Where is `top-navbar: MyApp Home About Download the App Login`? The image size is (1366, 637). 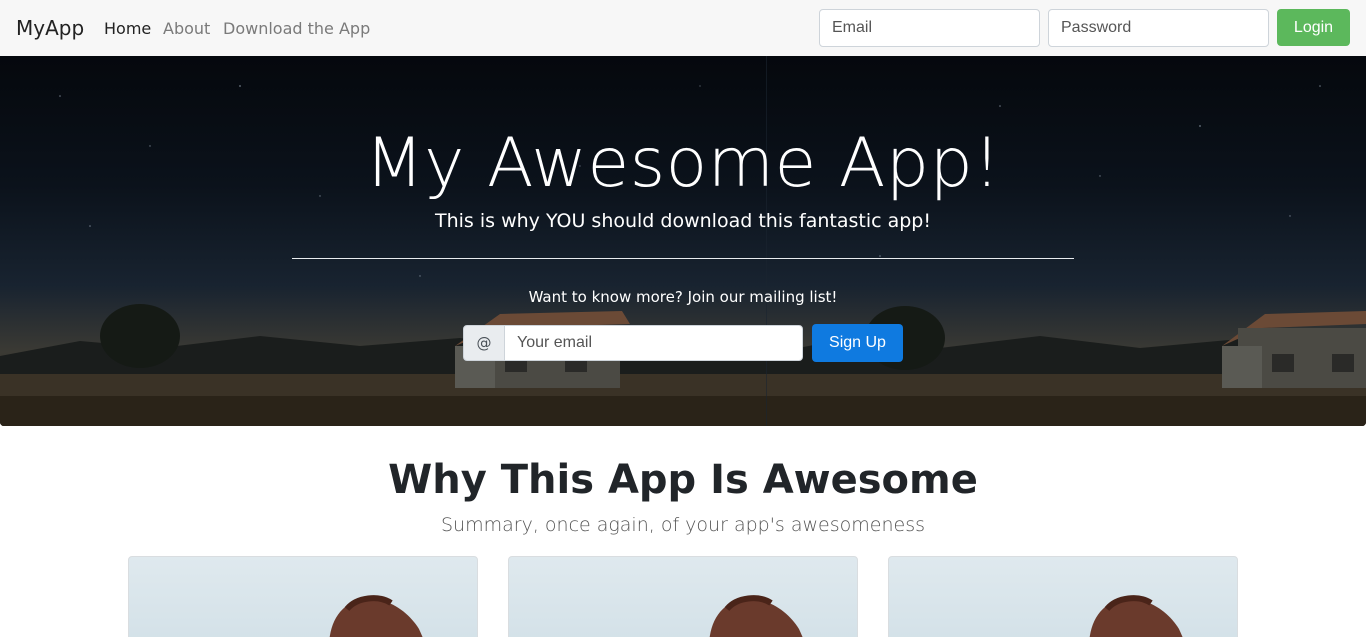
top-navbar: MyApp Home About Download the App Login is located at coordinates (683, 28).